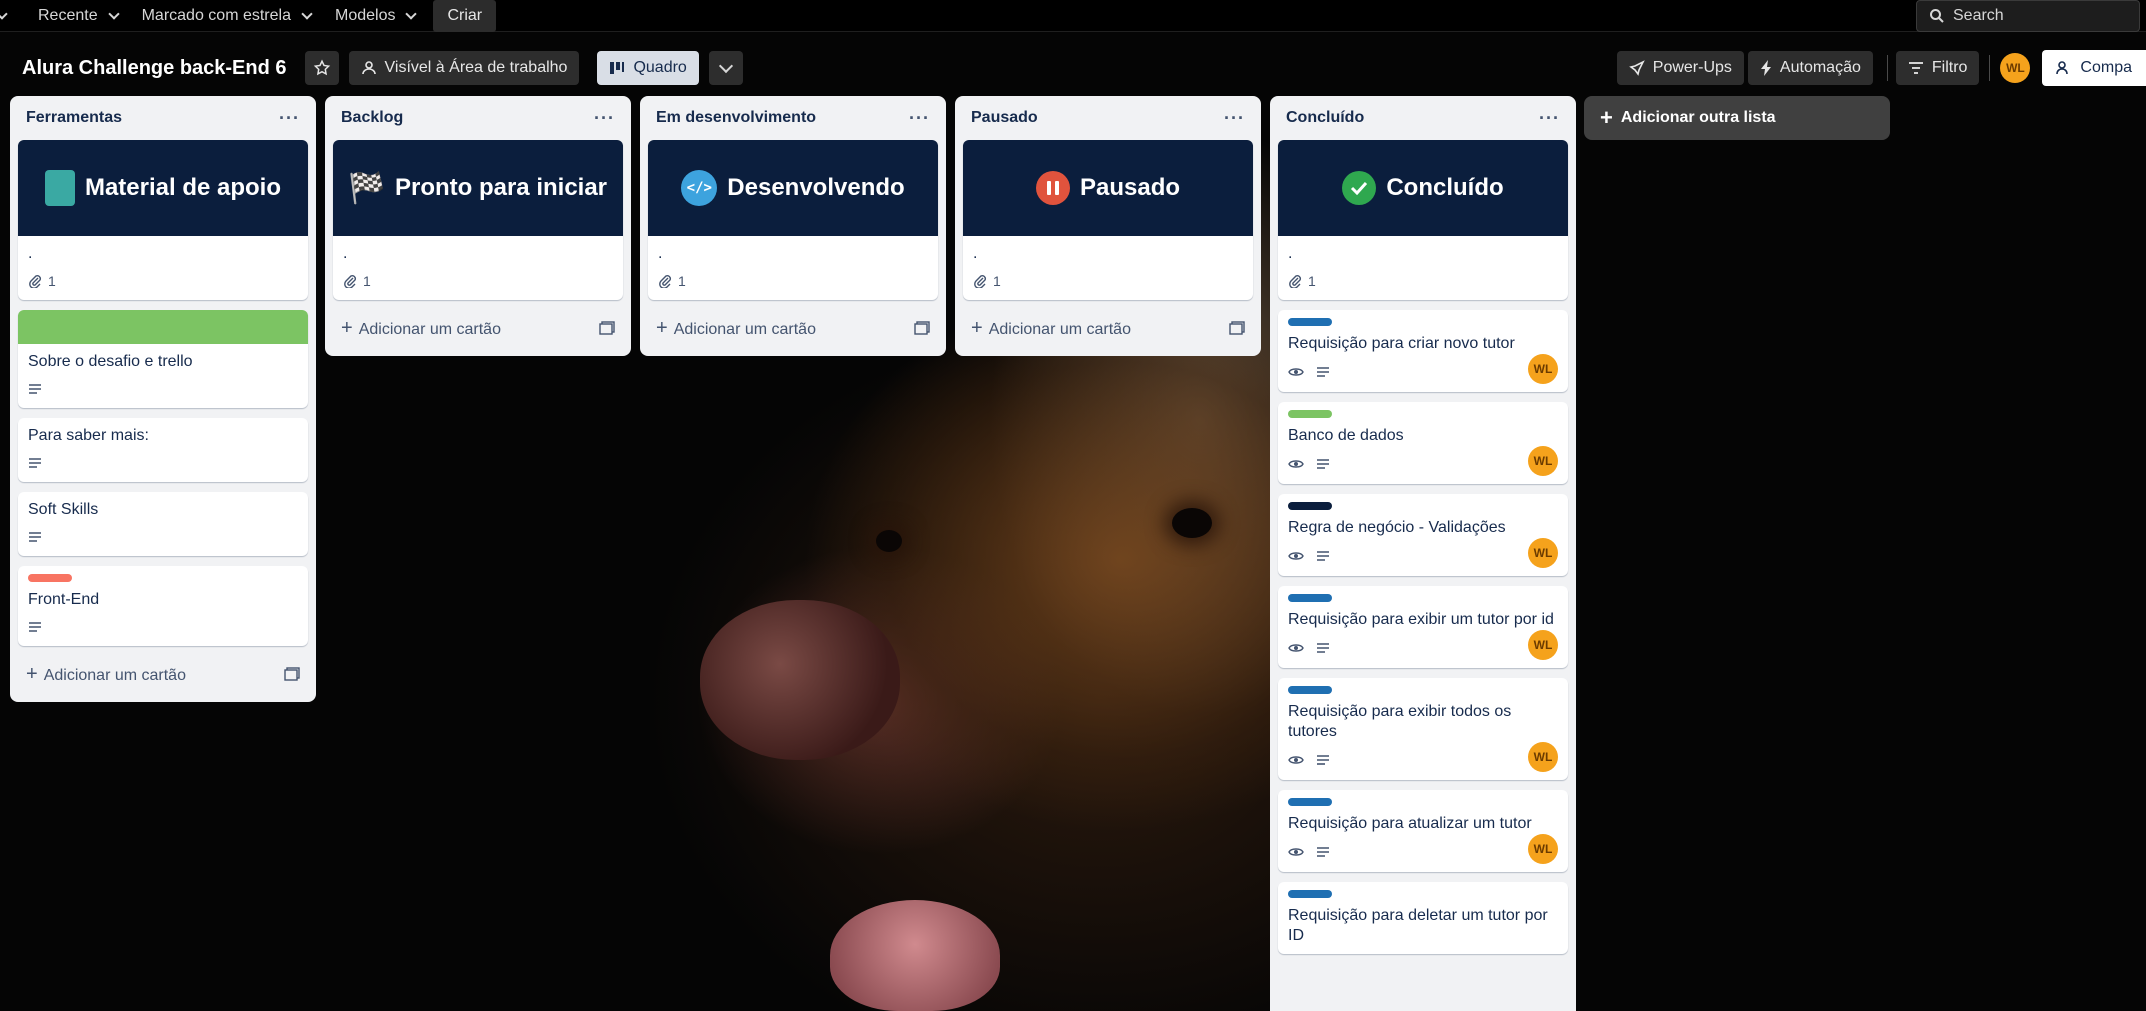  I want to click on card-cover: 🏁 Pronto para iniciar, so click(478, 188).